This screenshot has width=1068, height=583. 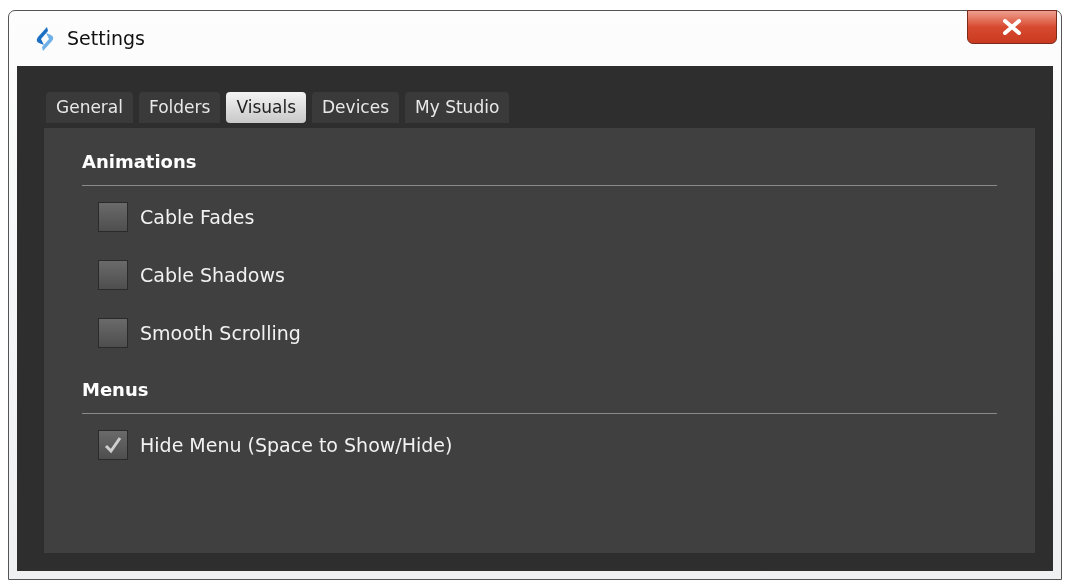 I want to click on checkmark-icon, so click(x=113, y=445).